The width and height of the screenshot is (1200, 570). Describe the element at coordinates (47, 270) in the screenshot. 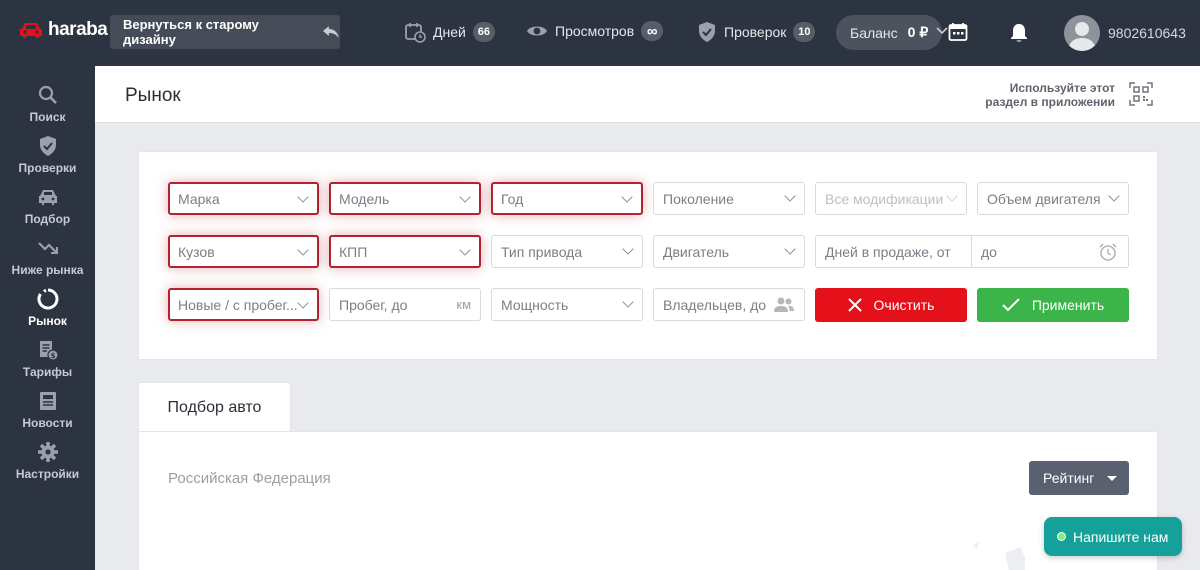

I see `sidebar-item-label: Ниже рынка` at that location.